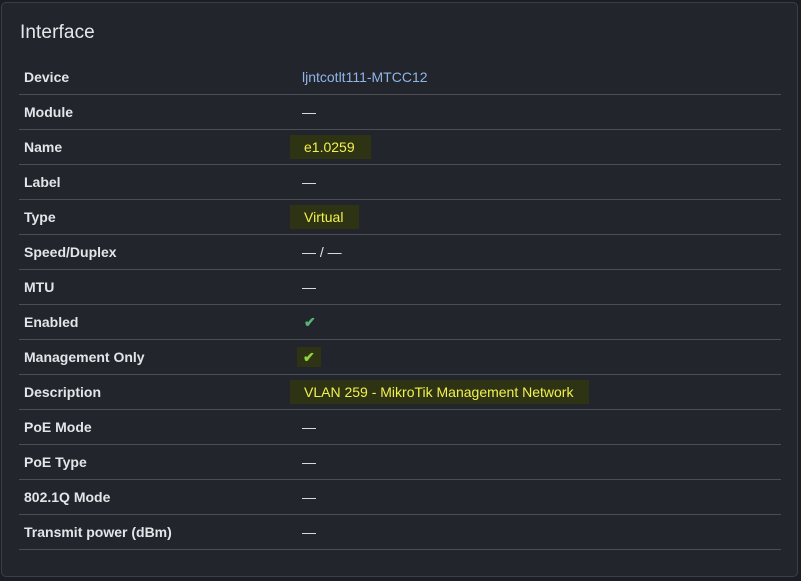 This screenshot has width=801, height=581. What do you see at coordinates (400, 462) in the screenshot?
I see `table-row: PoE Type —` at bounding box center [400, 462].